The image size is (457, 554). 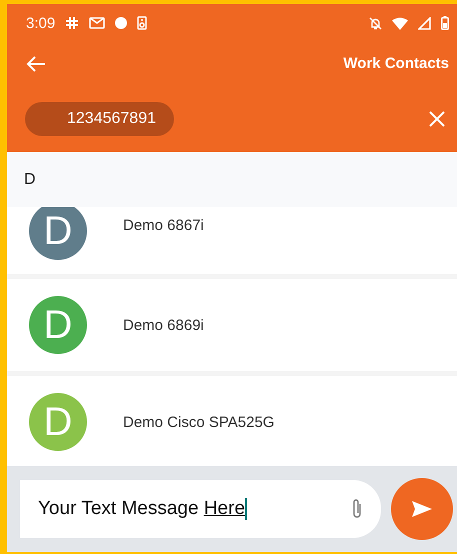 What do you see at coordinates (400, 23) in the screenshot?
I see `wifi-icon` at bounding box center [400, 23].